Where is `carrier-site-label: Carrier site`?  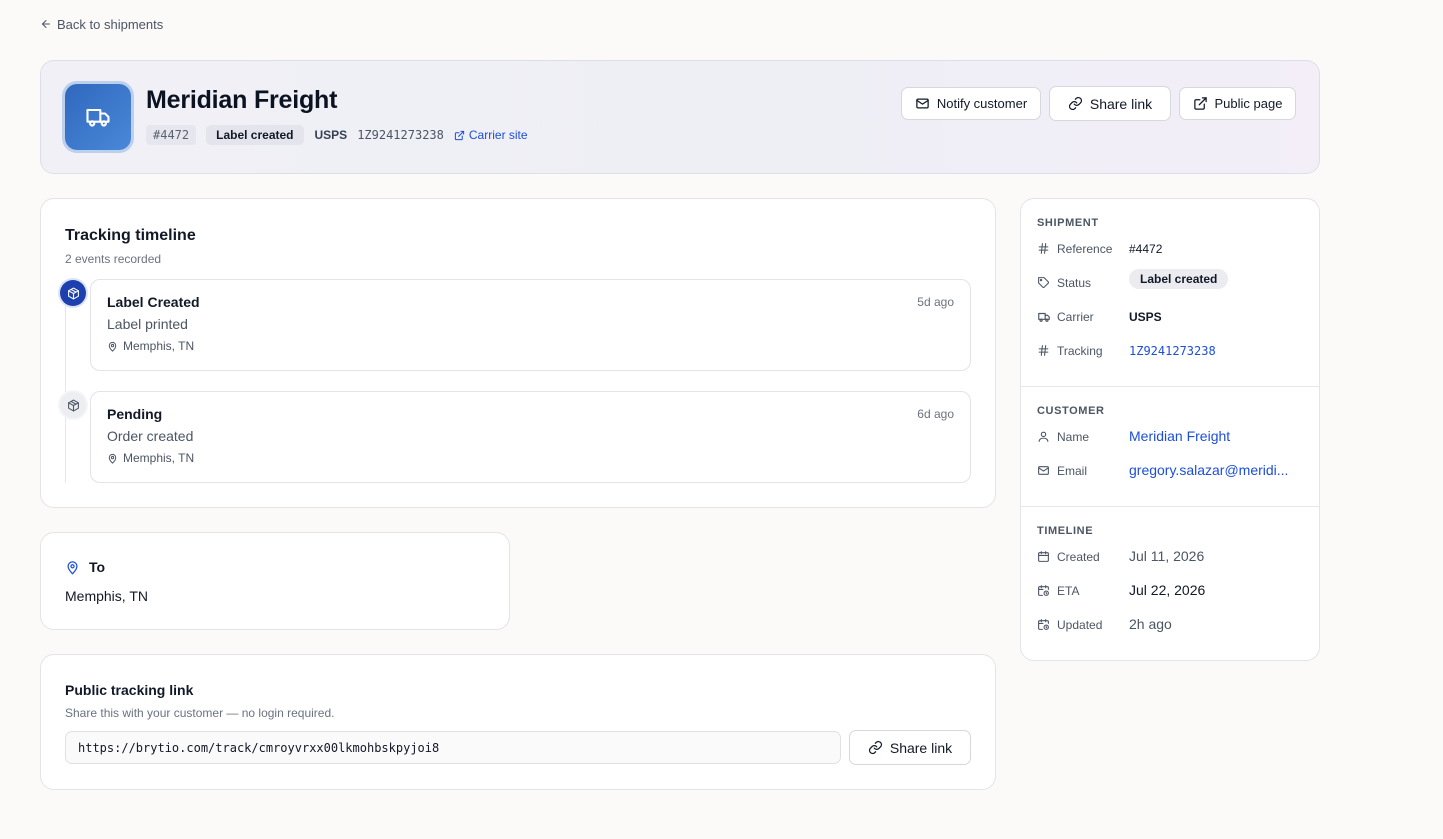 carrier-site-label: Carrier site is located at coordinates (498, 135).